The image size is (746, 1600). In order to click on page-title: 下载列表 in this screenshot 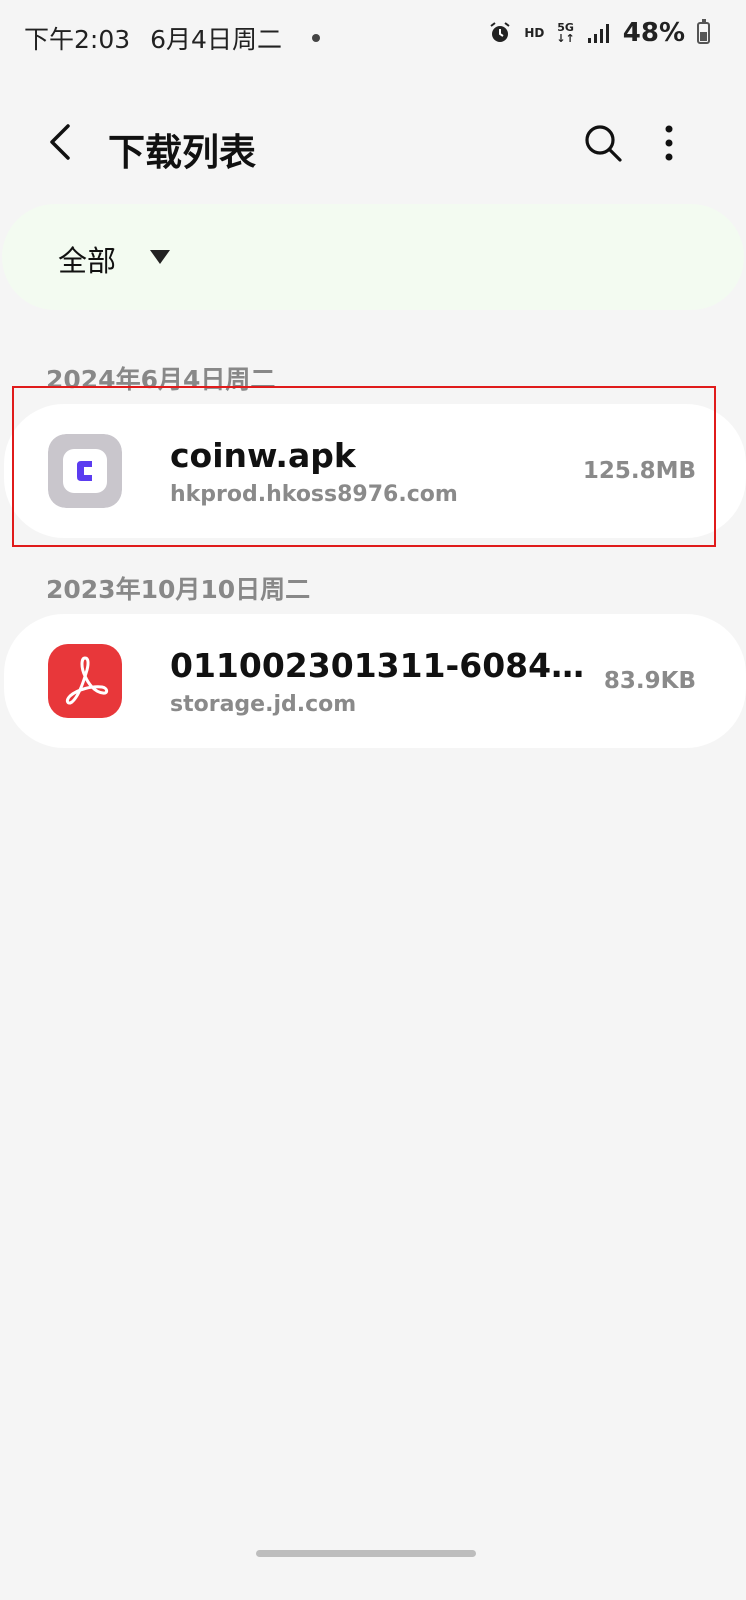, I will do `click(182, 152)`.